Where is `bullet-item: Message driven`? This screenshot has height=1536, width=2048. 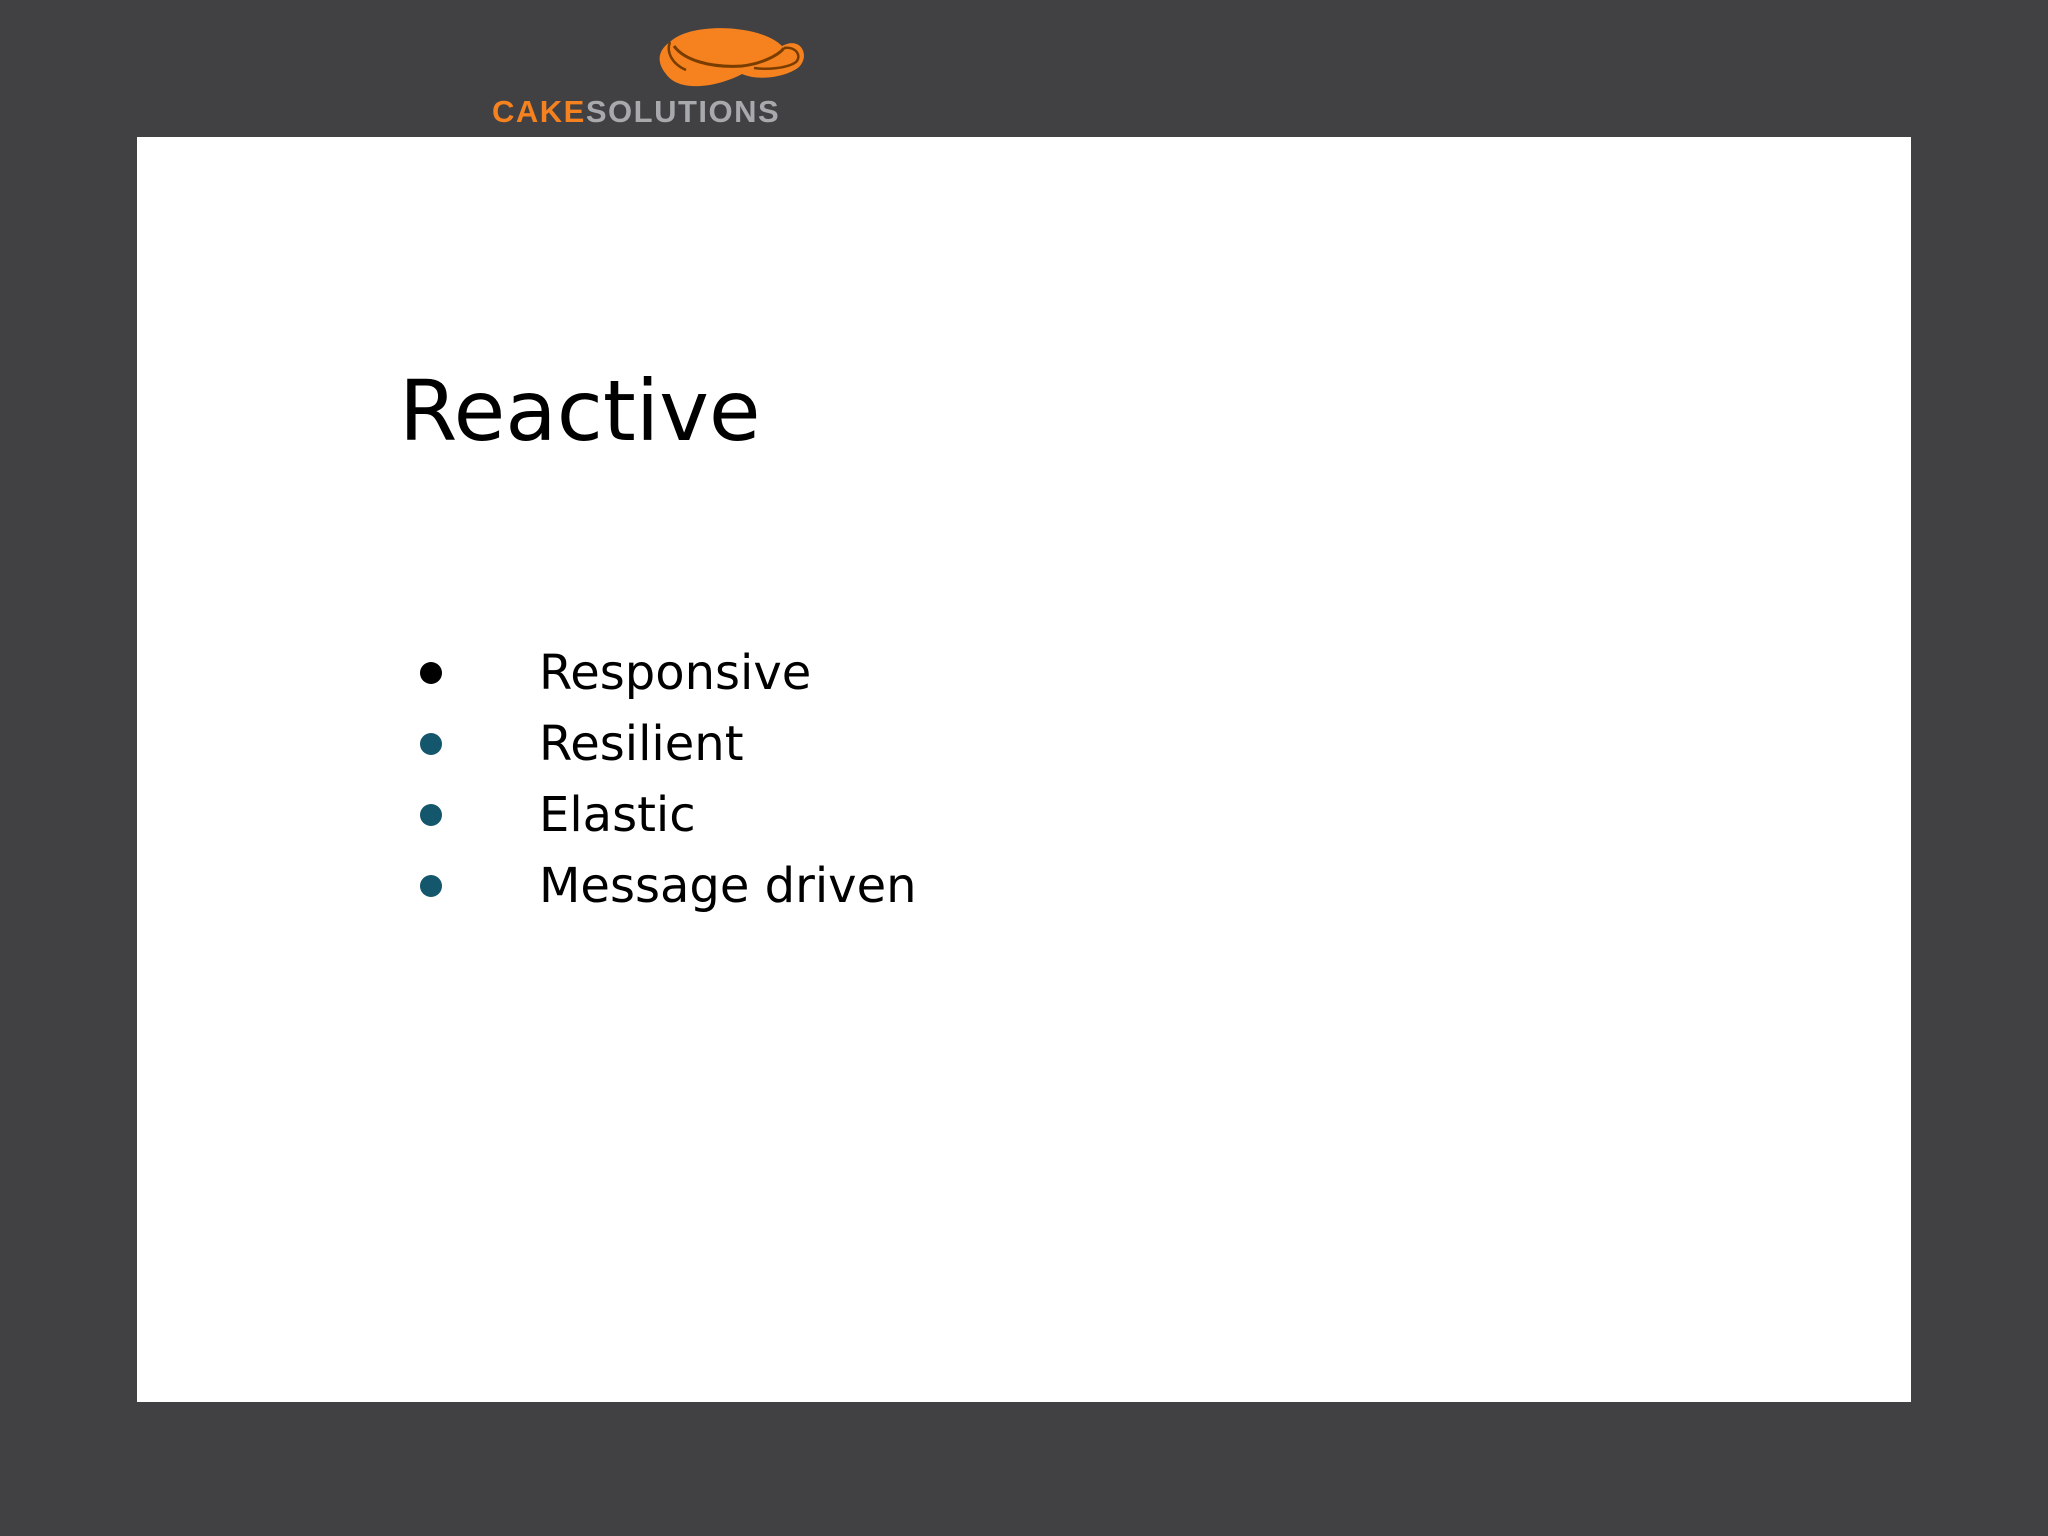
bullet-item: Message driven is located at coordinates (668, 885).